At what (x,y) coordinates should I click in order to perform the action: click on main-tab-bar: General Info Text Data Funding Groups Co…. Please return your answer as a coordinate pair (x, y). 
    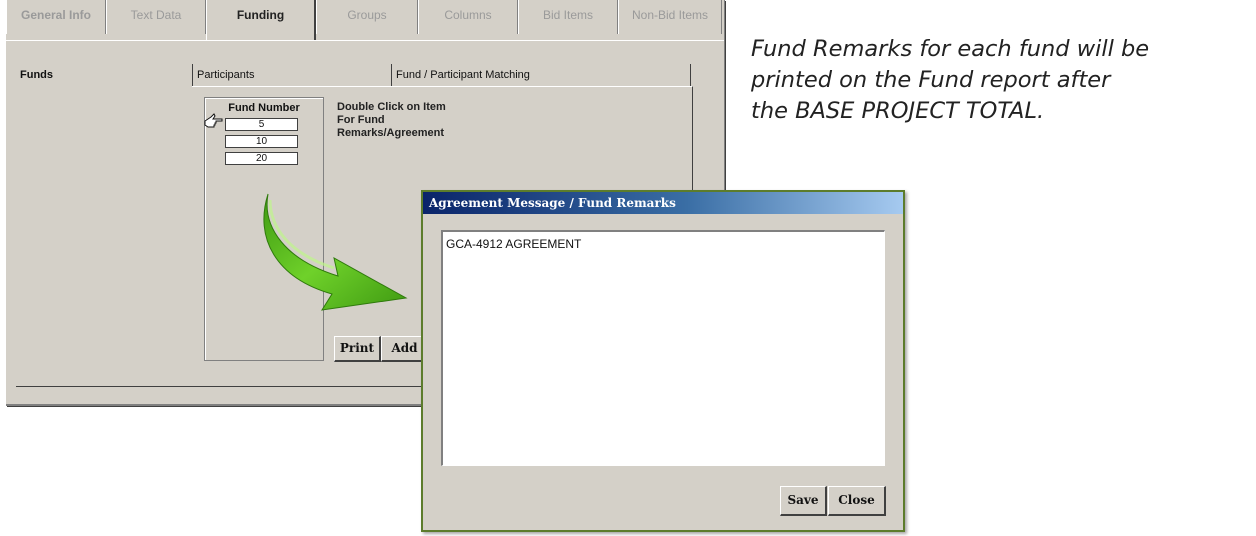
    Looking at the image, I should click on (365, 20).